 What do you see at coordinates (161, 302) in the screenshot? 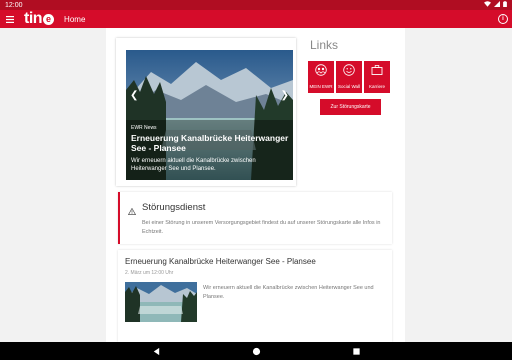
I see `news-thumbnail` at bounding box center [161, 302].